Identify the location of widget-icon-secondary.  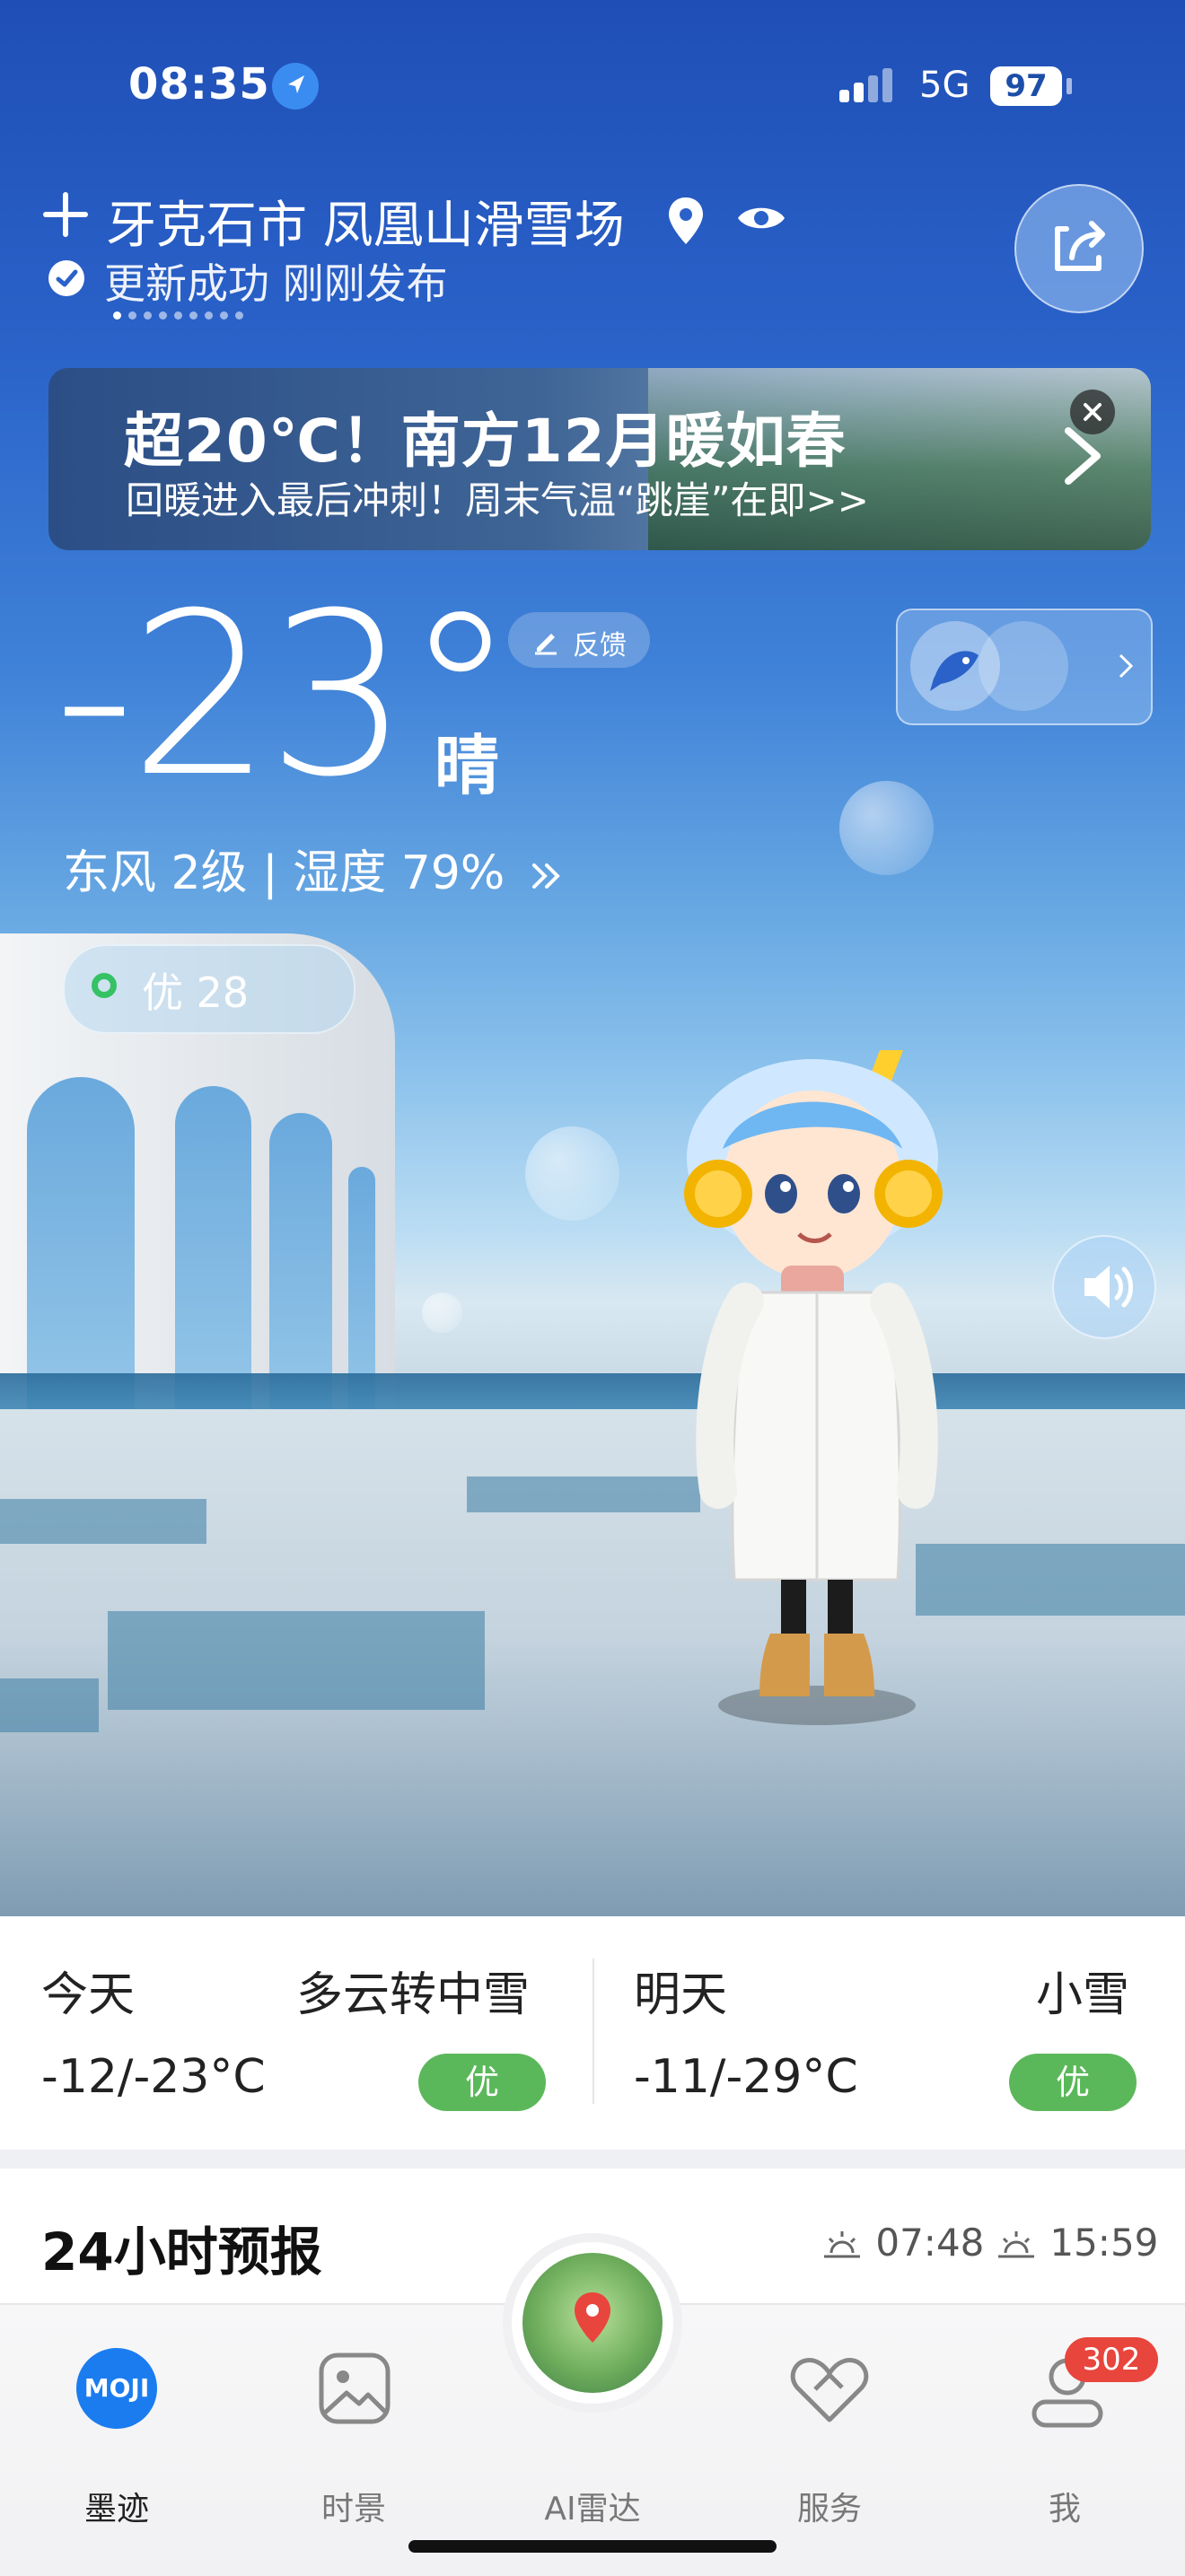
(1023, 666).